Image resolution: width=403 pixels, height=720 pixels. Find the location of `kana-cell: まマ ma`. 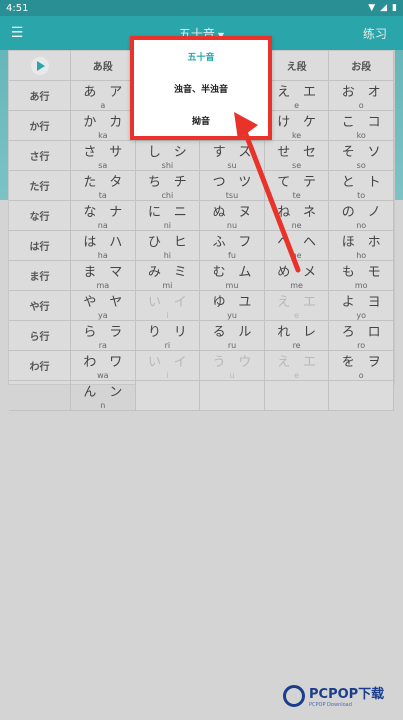

kana-cell: まマ ma is located at coordinates (103, 276).